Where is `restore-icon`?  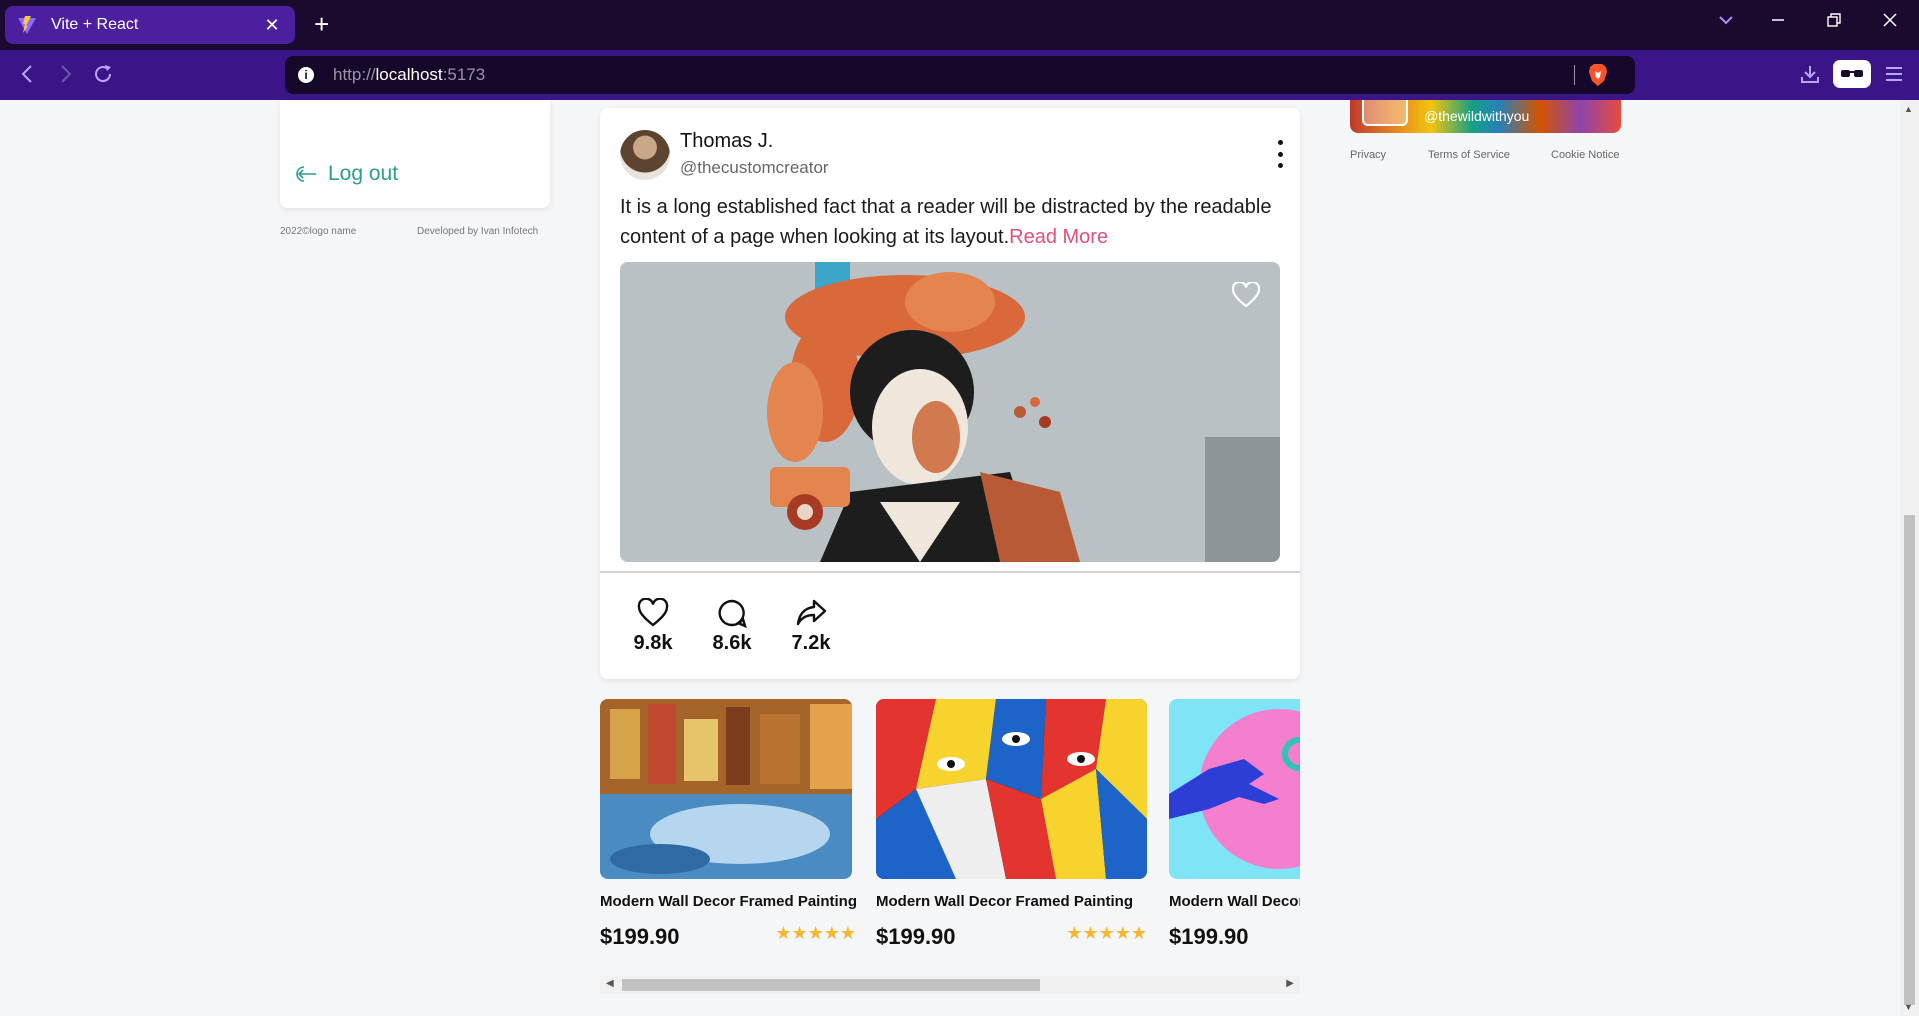 restore-icon is located at coordinates (1834, 22).